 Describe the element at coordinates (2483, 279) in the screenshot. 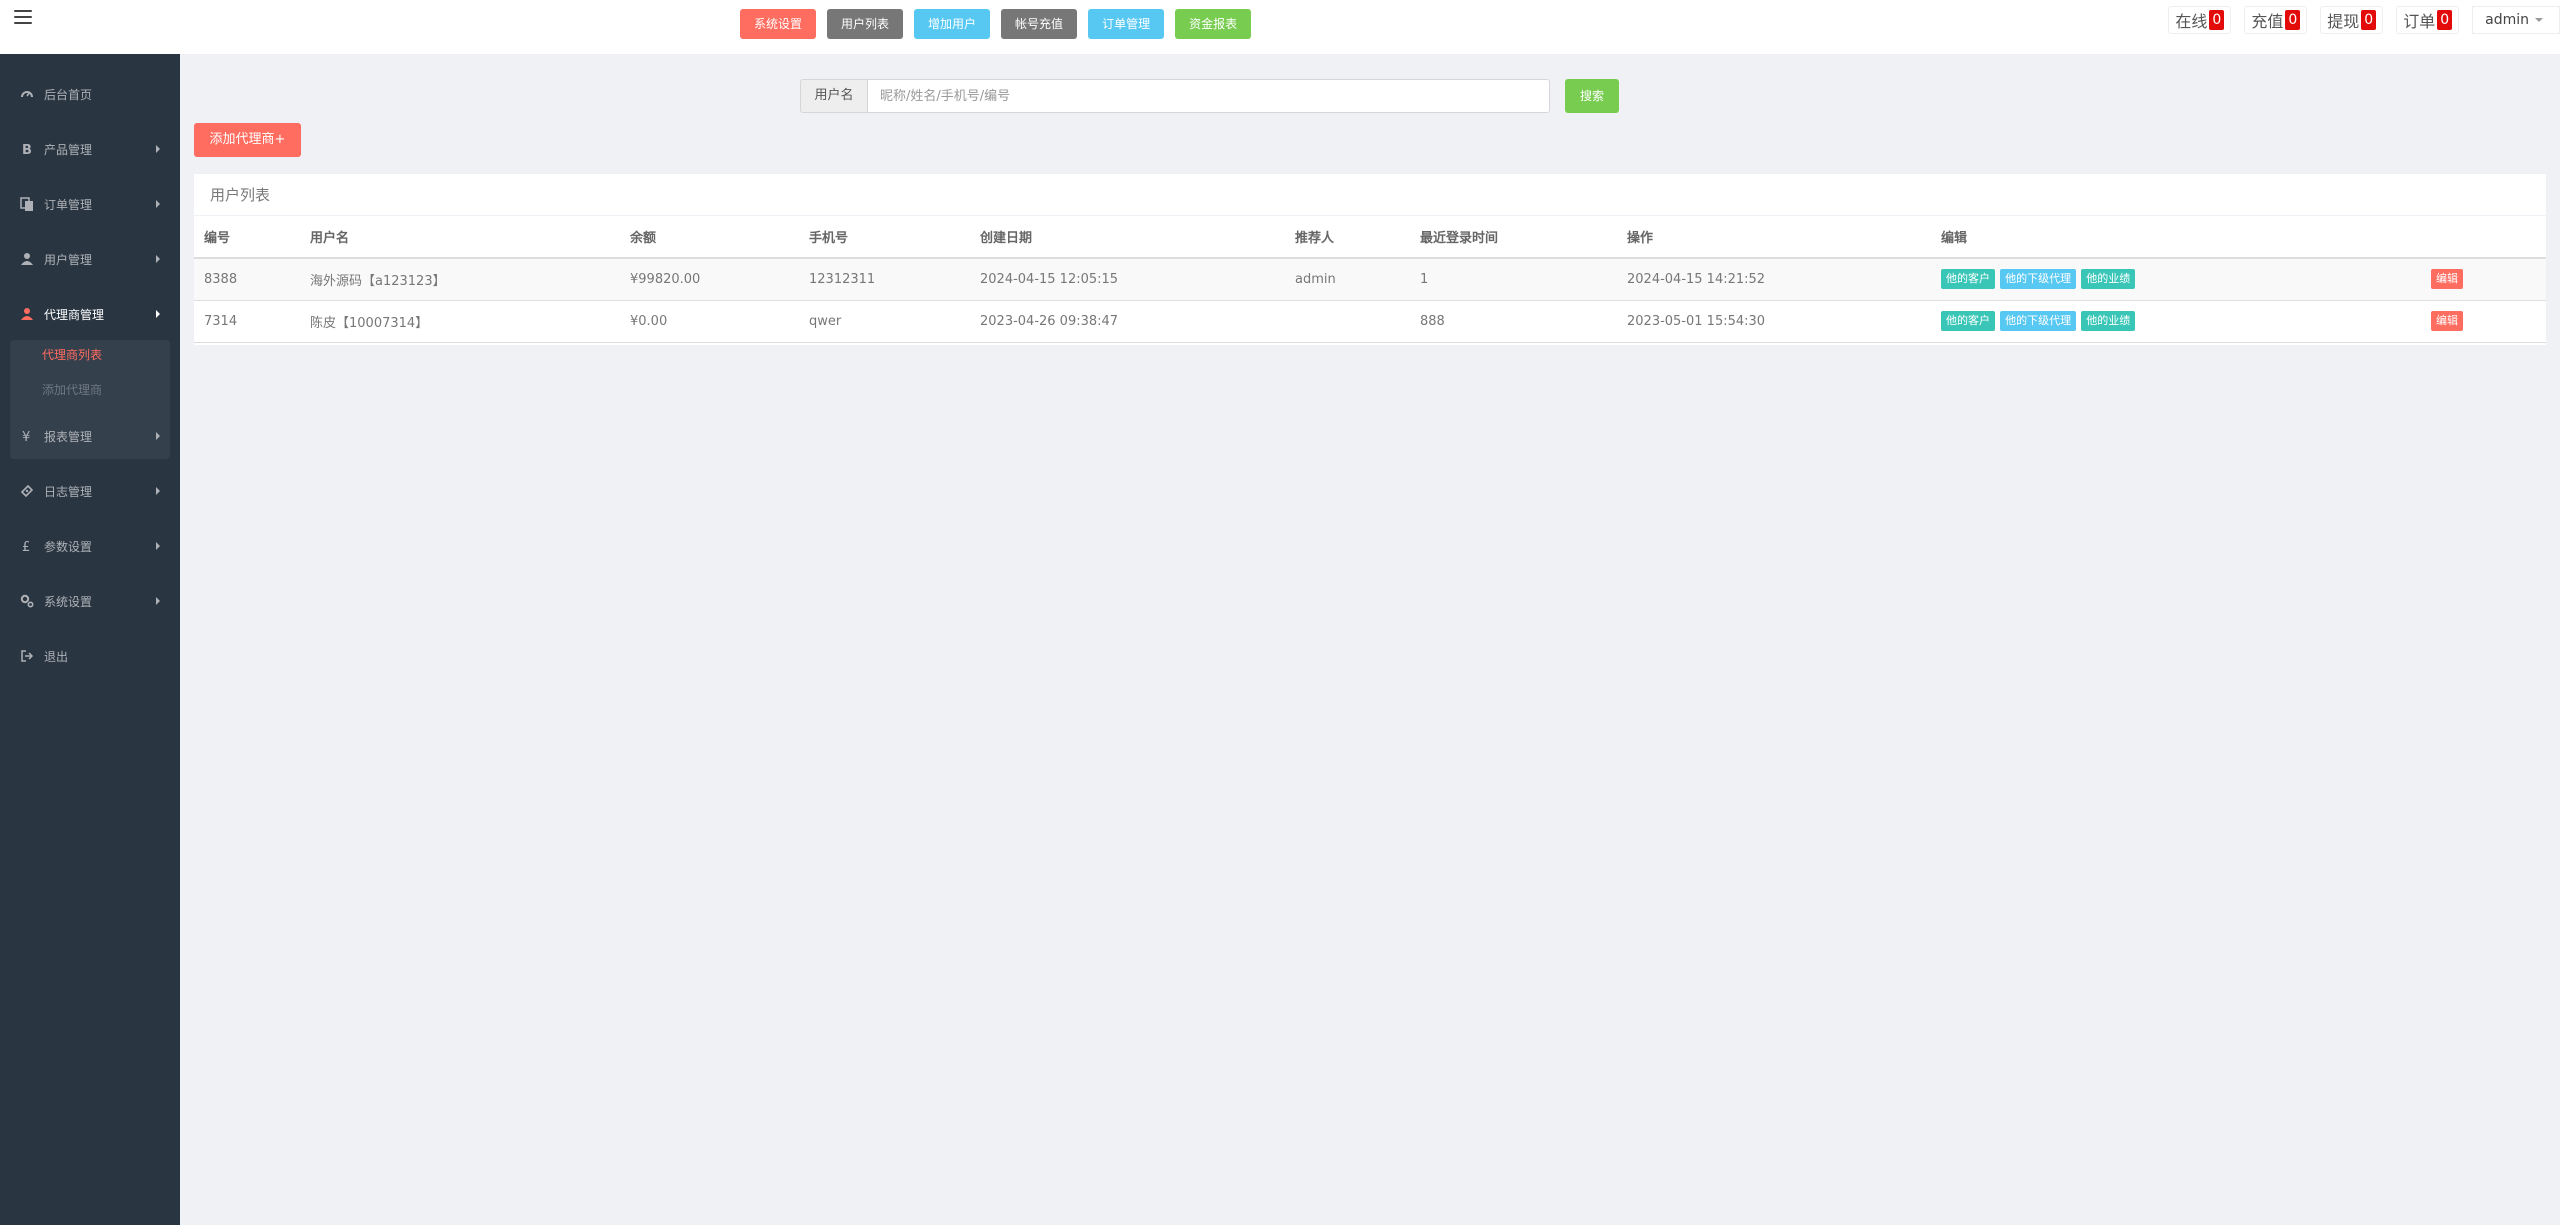

I see `cell-edit: 编辑` at that location.